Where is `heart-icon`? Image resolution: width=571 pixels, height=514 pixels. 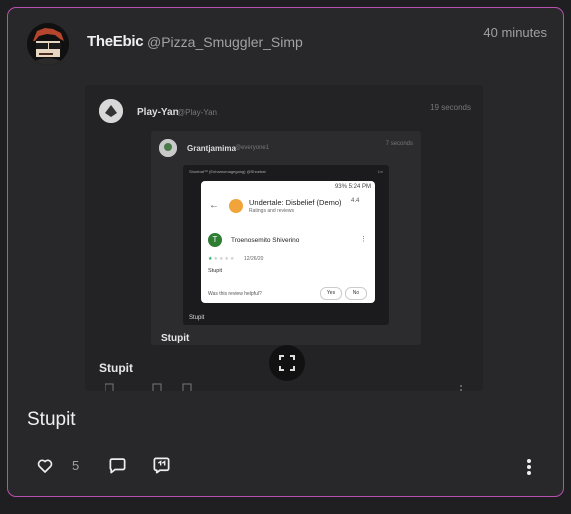
heart-icon is located at coordinates (45, 466).